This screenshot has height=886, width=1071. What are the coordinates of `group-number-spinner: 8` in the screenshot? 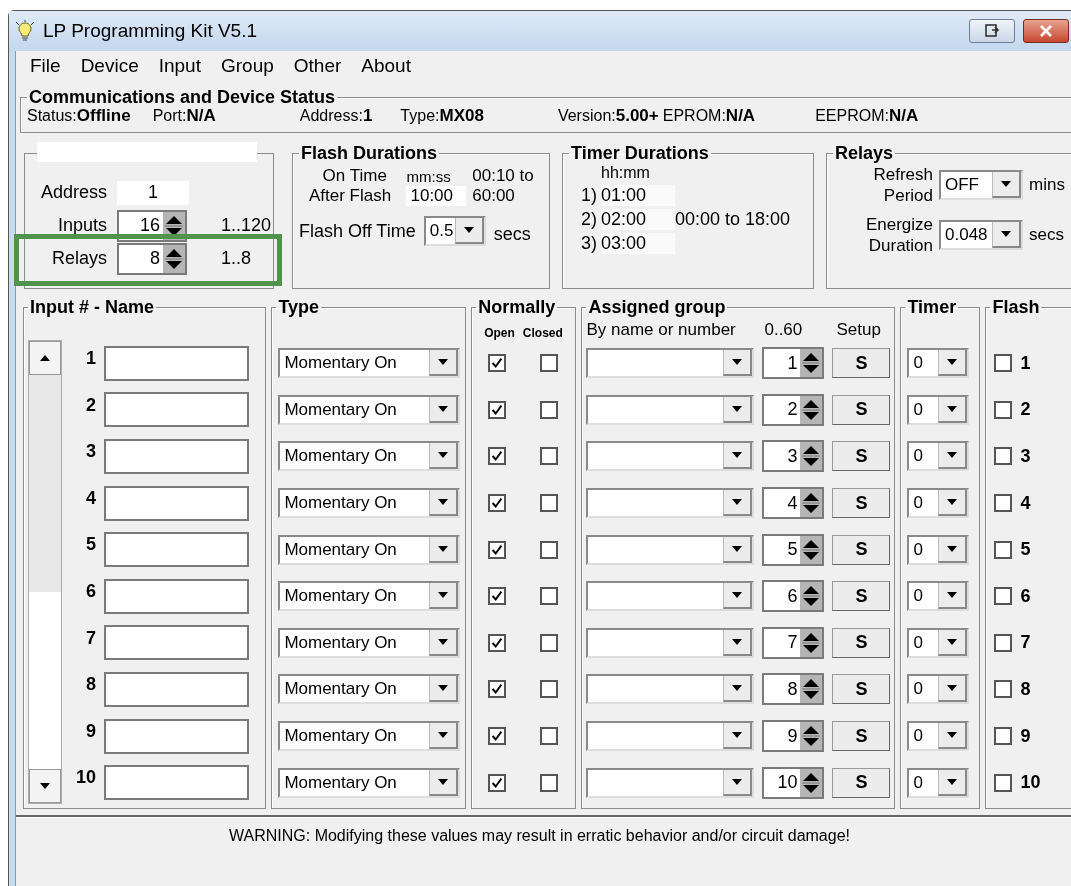 It's located at (793, 689).